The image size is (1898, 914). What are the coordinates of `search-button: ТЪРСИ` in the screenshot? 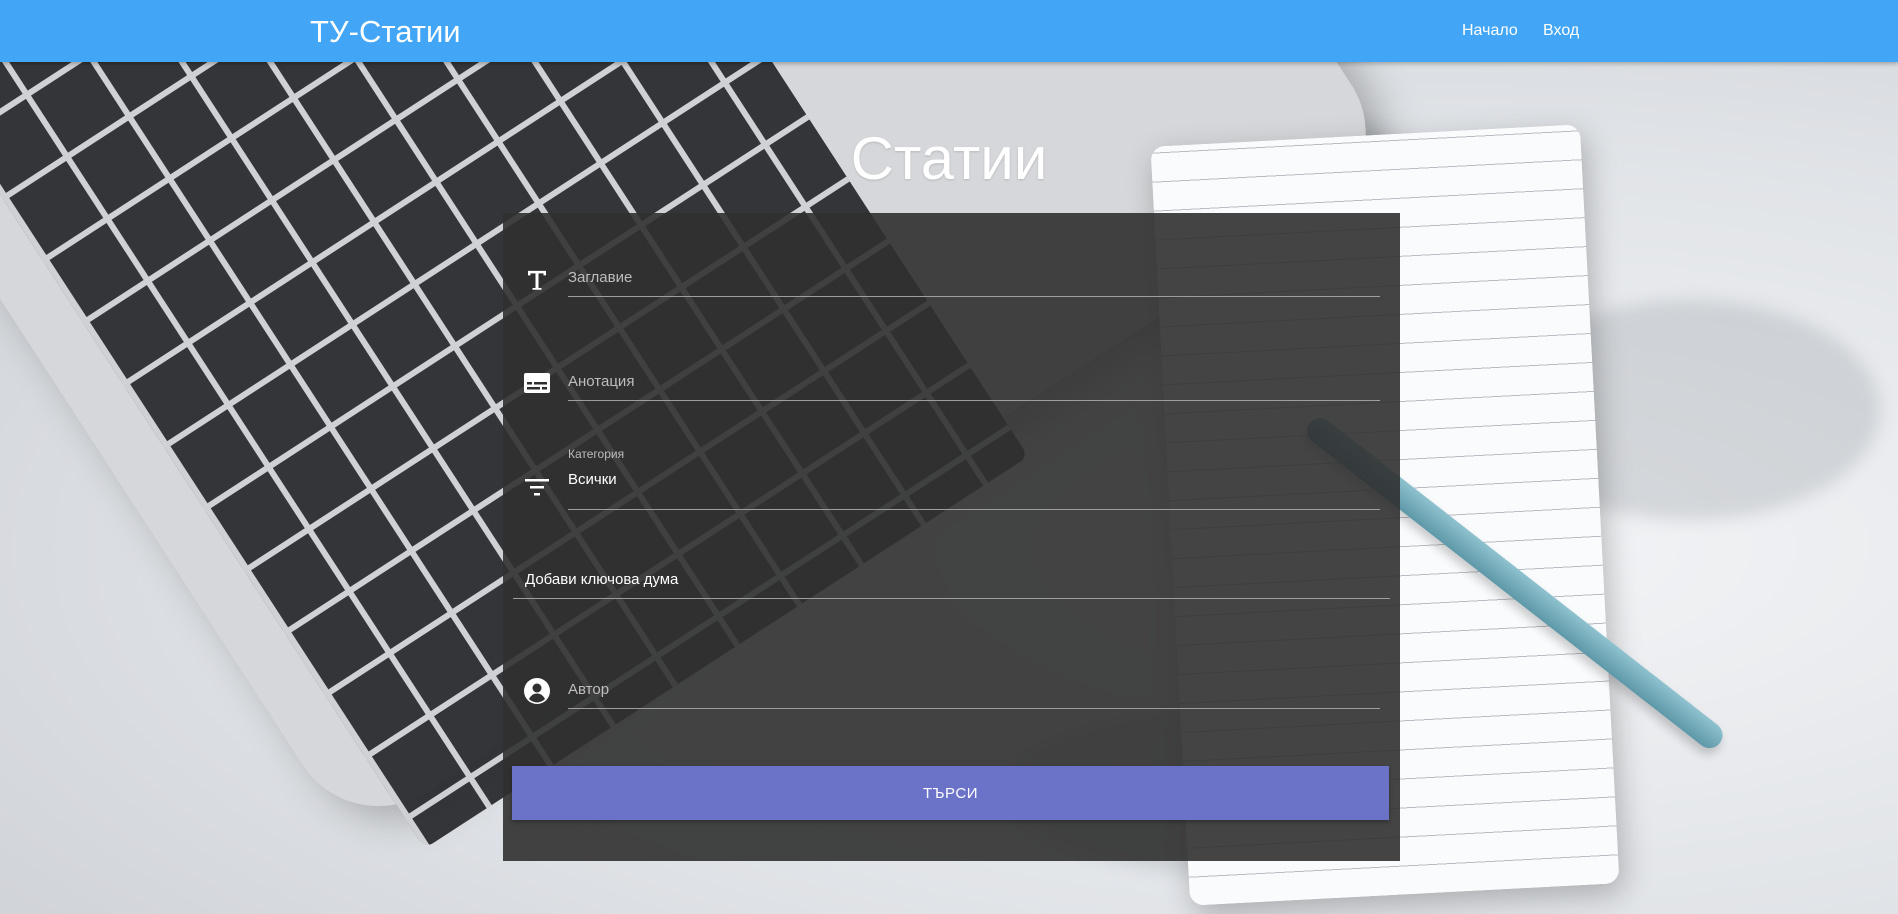 It's located at (950, 793).